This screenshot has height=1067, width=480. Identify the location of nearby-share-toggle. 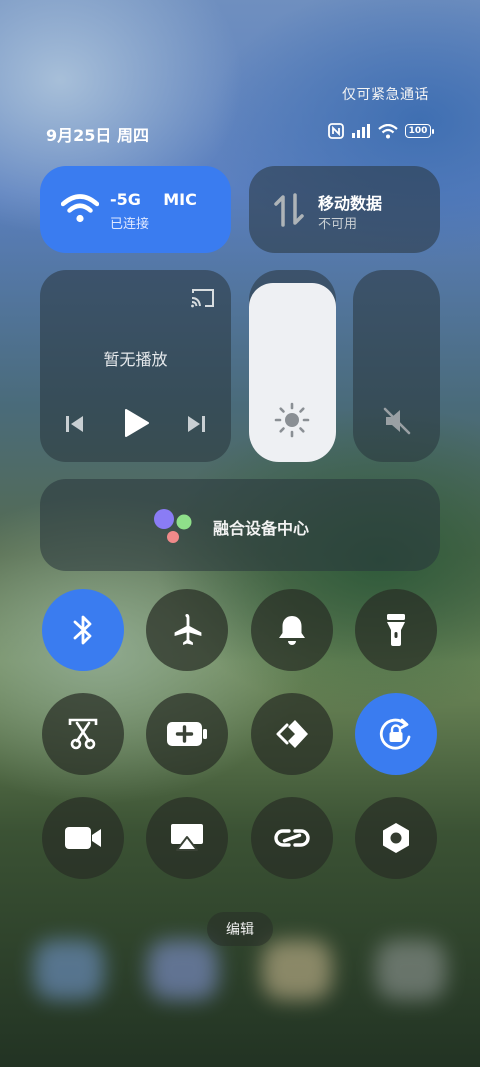
(292, 734).